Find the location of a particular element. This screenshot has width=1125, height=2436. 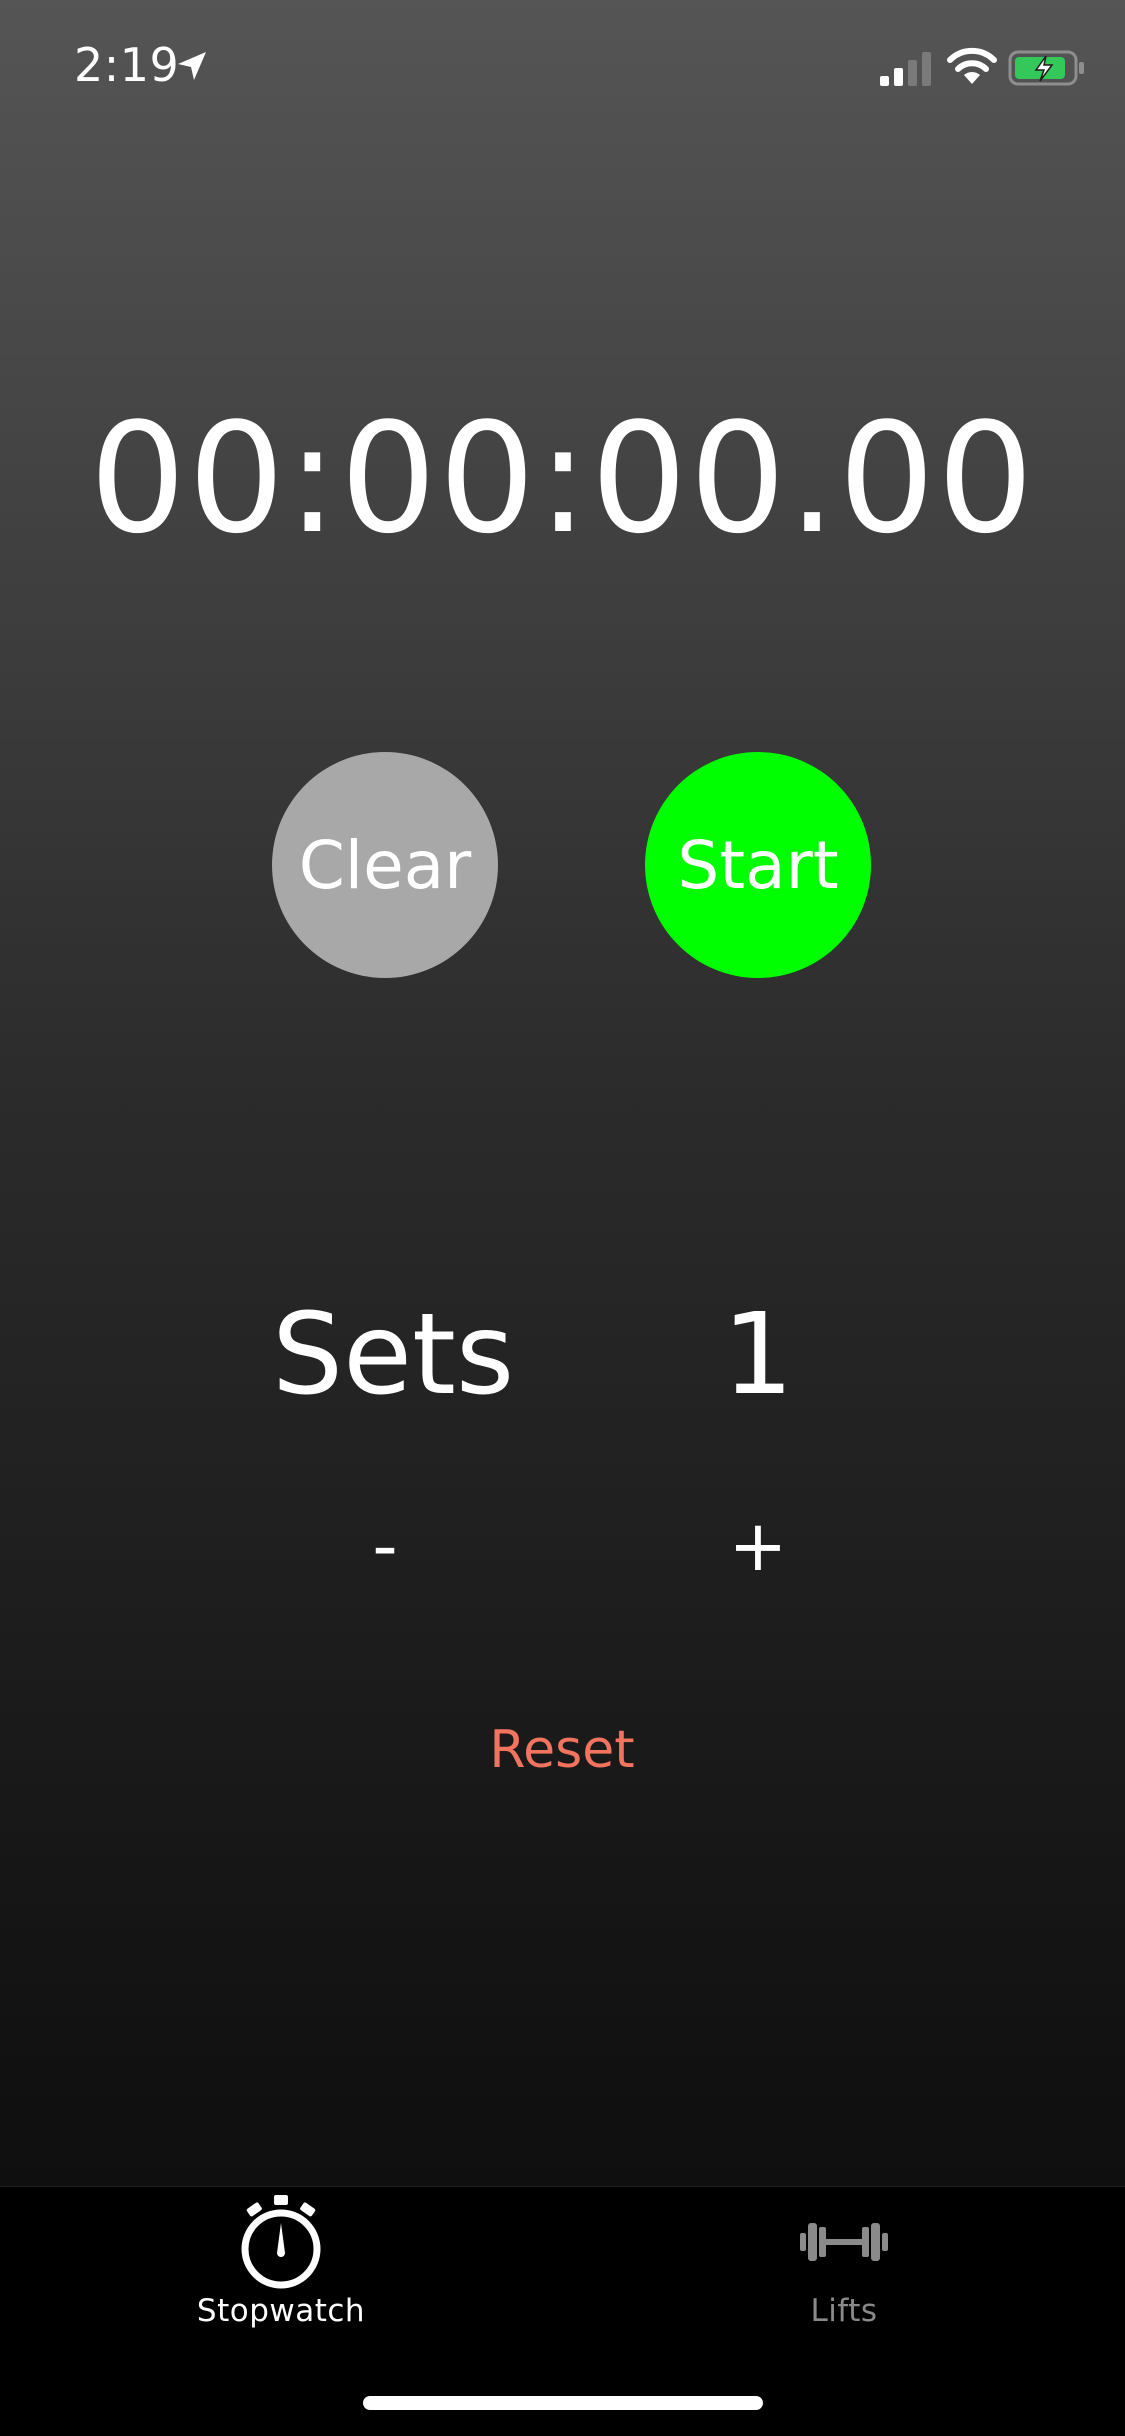

tab-stopwatch-label: Stopwatch is located at coordinates (281, 2311).